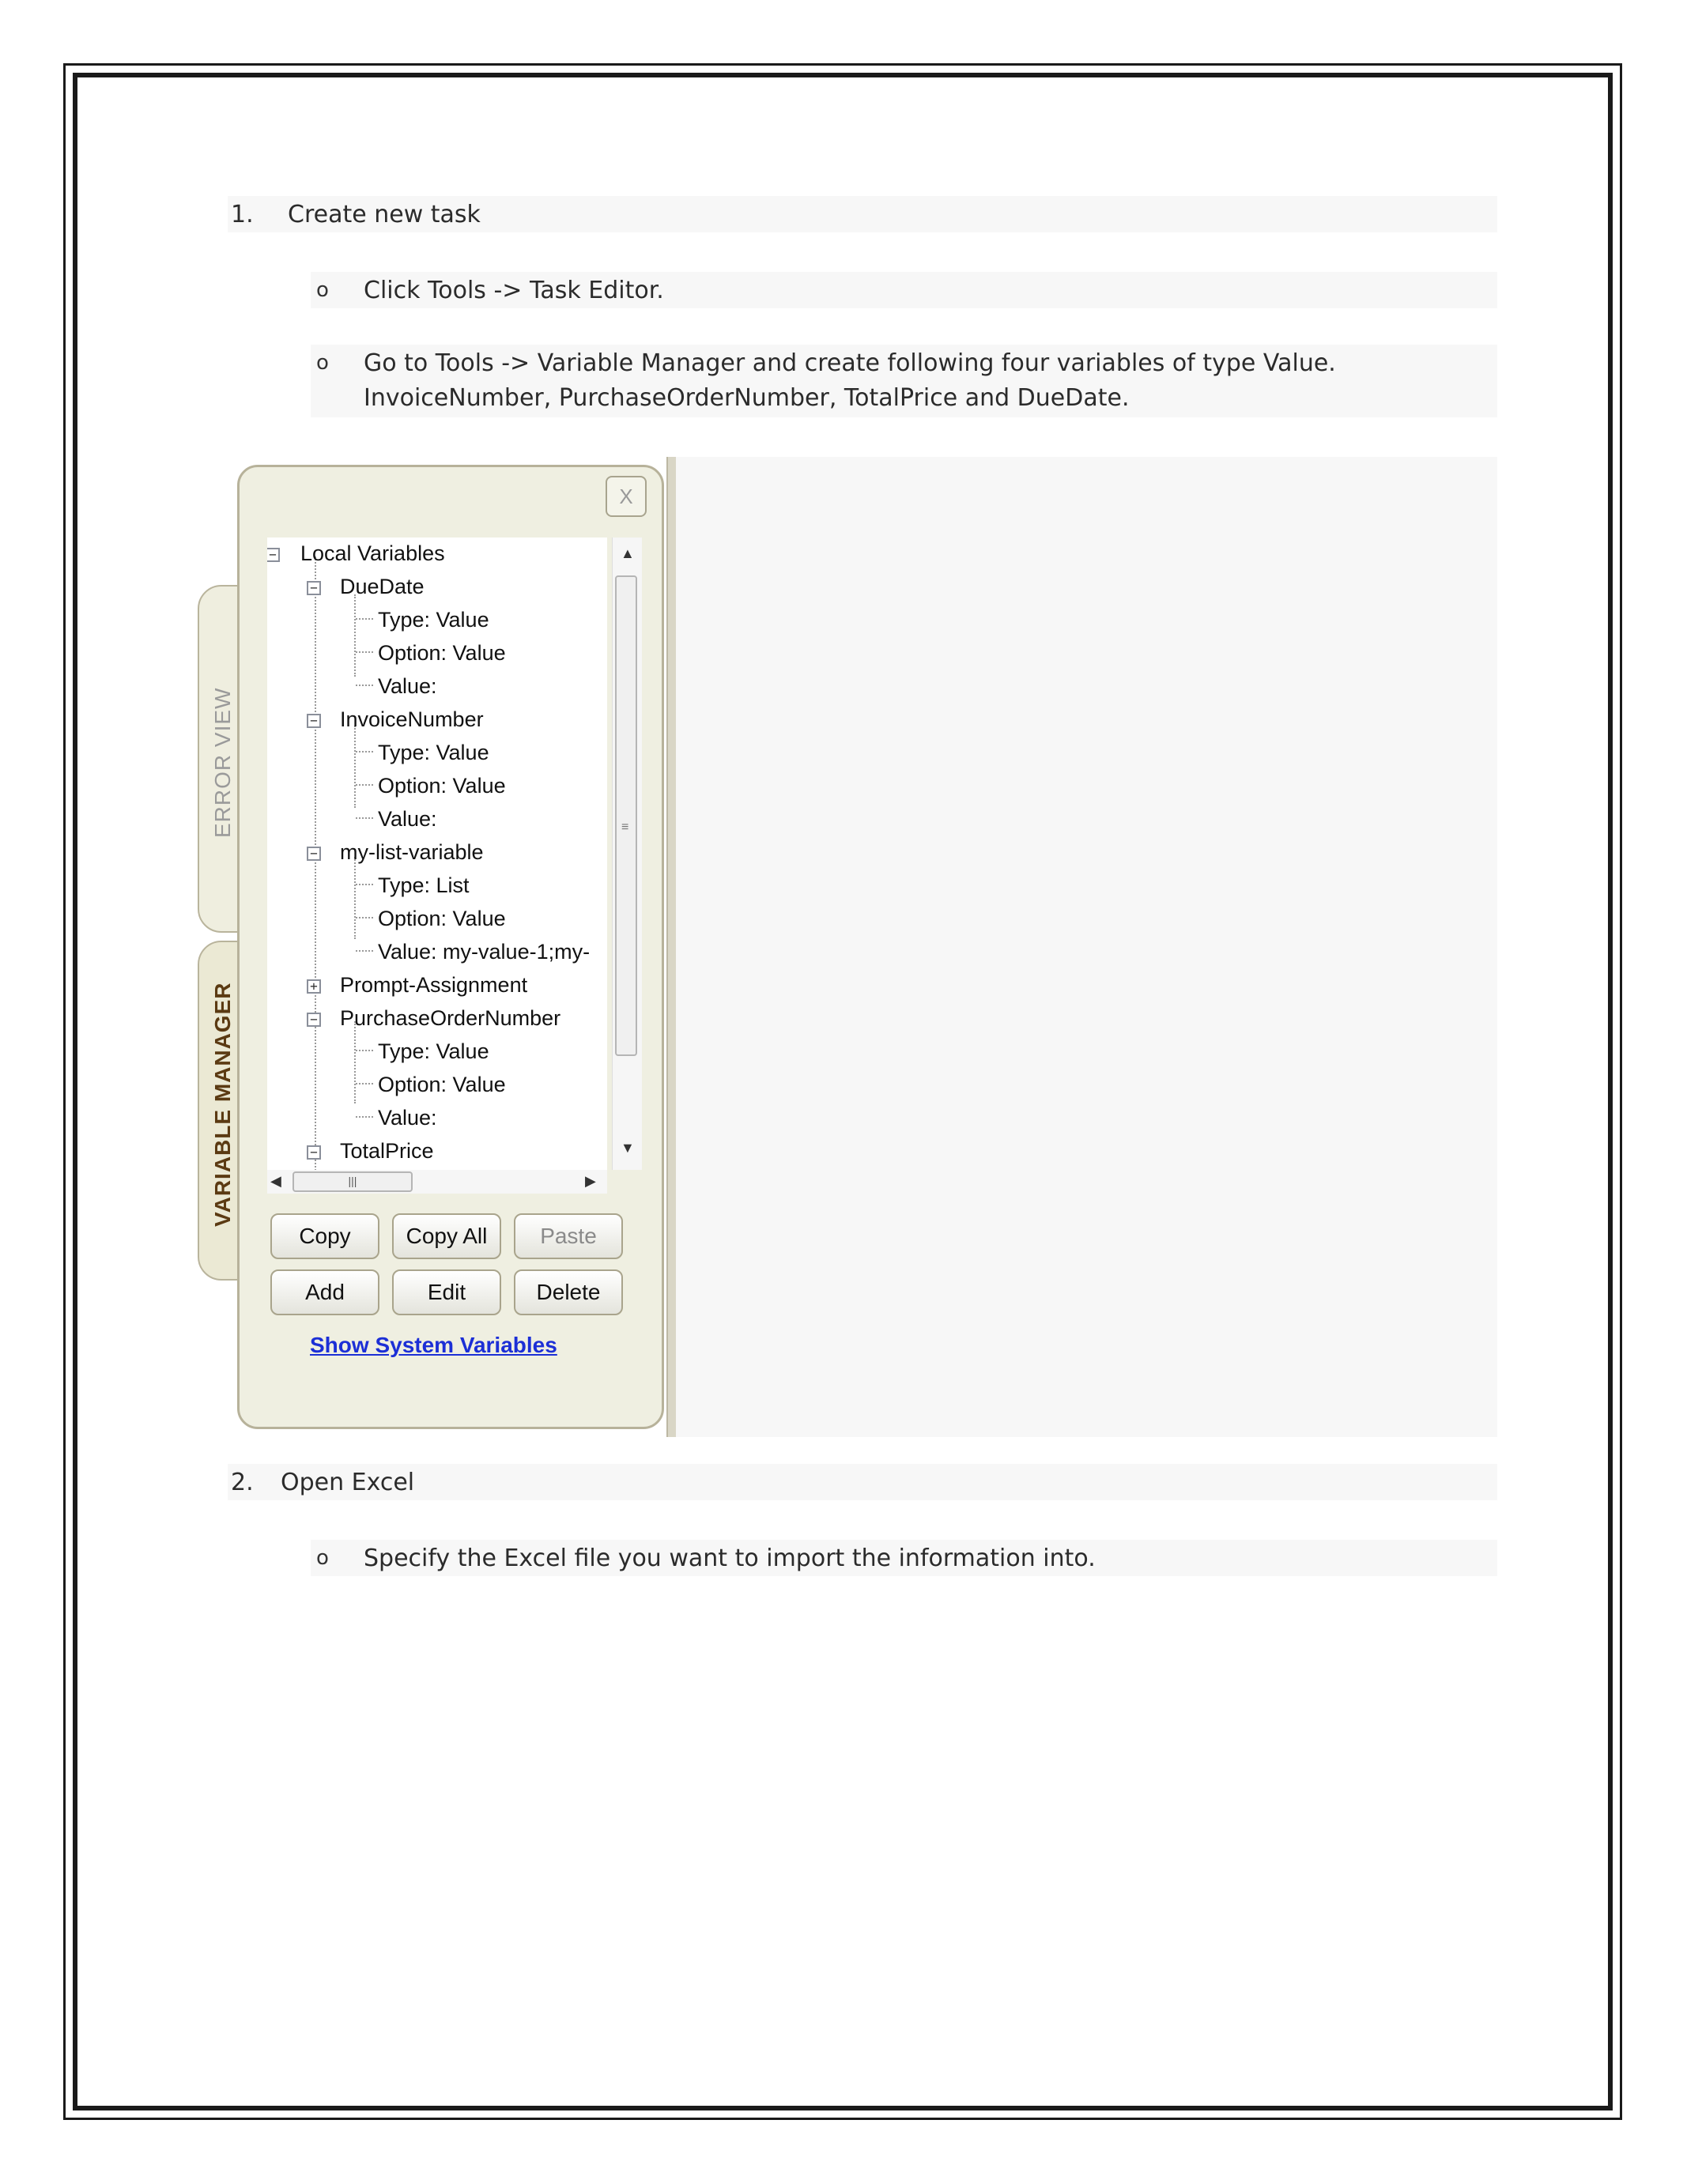 Image resolution: width=1687 pixels, height=2184 pixels. What do you see at coordinates (590, 1181) in the screenshot?
I see `scroll-right-arrow-icon: ▶` at bounding box center [590, 1181].